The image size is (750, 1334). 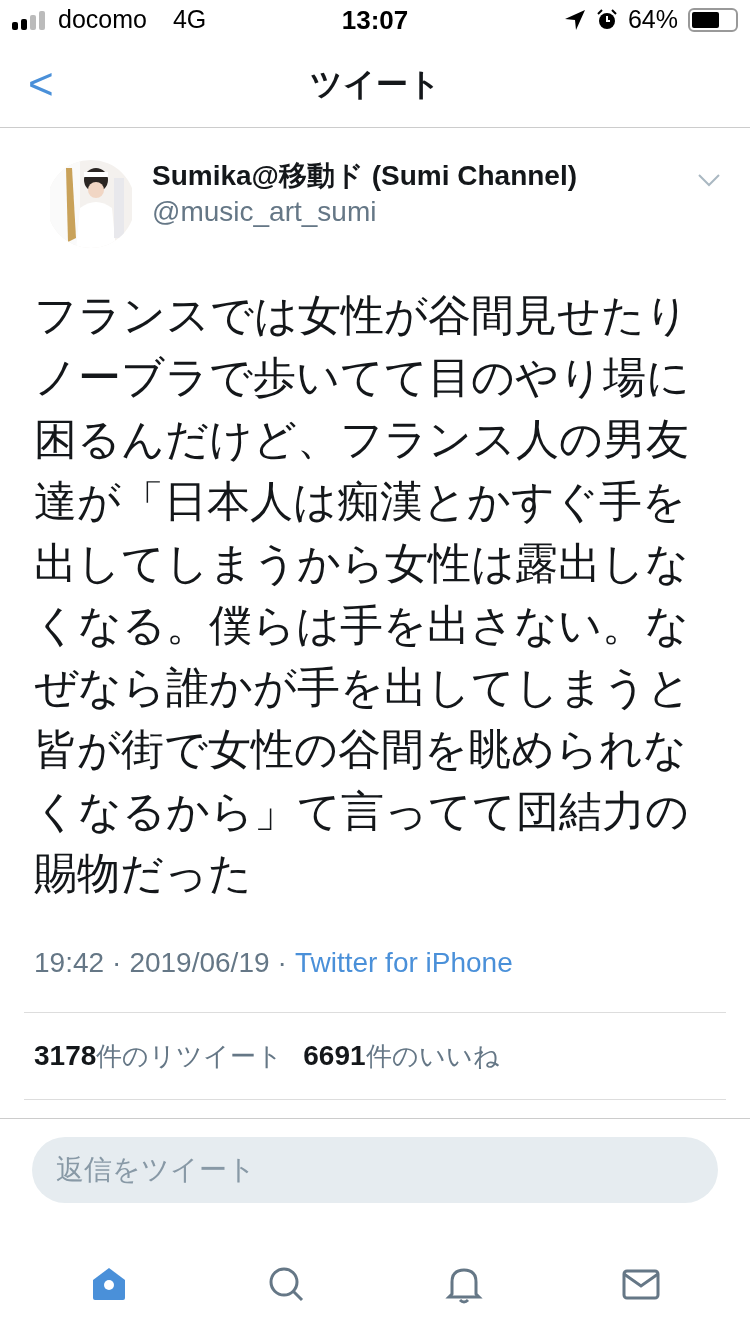 I want to click on tweet-date: 2019/06/19, so click(x=199, y=963).